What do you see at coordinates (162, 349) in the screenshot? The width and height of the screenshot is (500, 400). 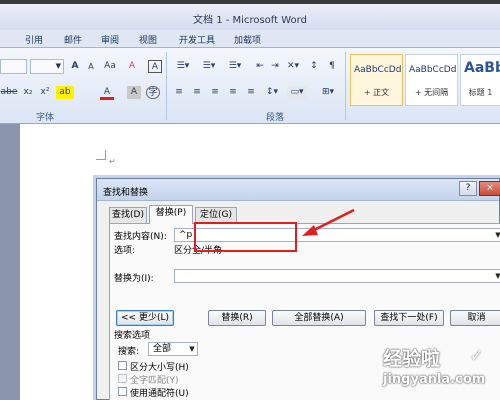 I see `search-direction-value: 全部` at bounding box center [162, 349].